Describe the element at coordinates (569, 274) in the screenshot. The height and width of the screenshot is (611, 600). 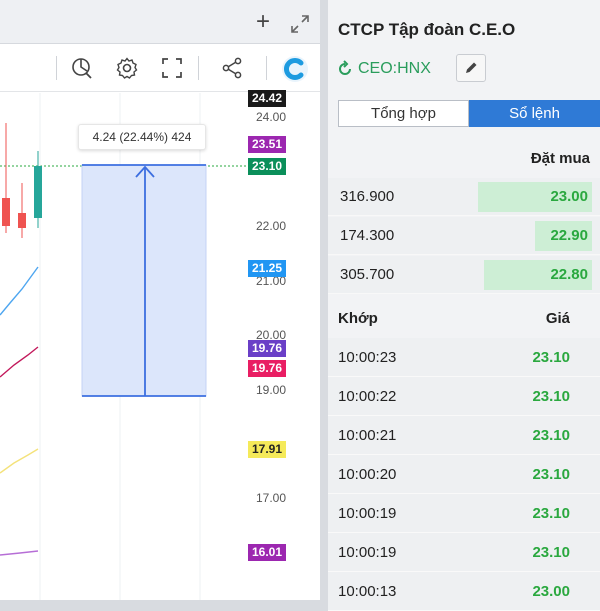
I see `bid-price: 22.80` at that location.